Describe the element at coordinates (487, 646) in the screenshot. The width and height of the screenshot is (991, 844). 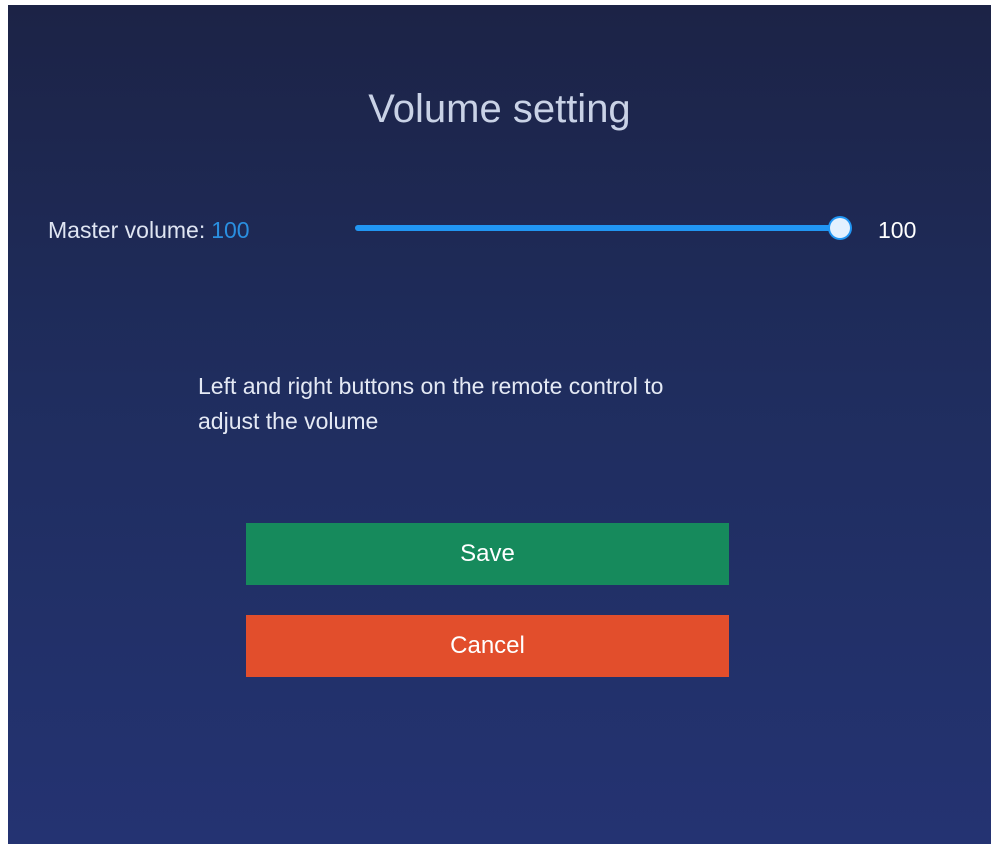
I see `cancel-button: Cancel` at that location.